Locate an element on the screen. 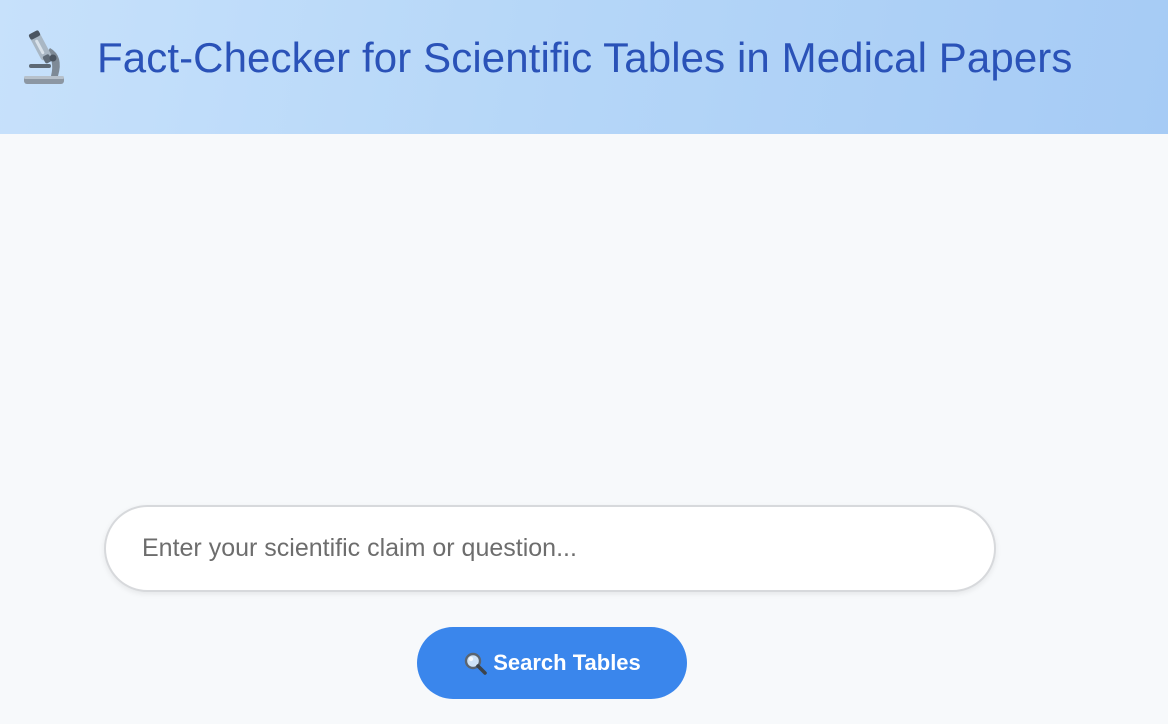 The width and height of the screenshot is (1168, 724). search-tables-button: Search Tables is located at coordinates (552, 663).